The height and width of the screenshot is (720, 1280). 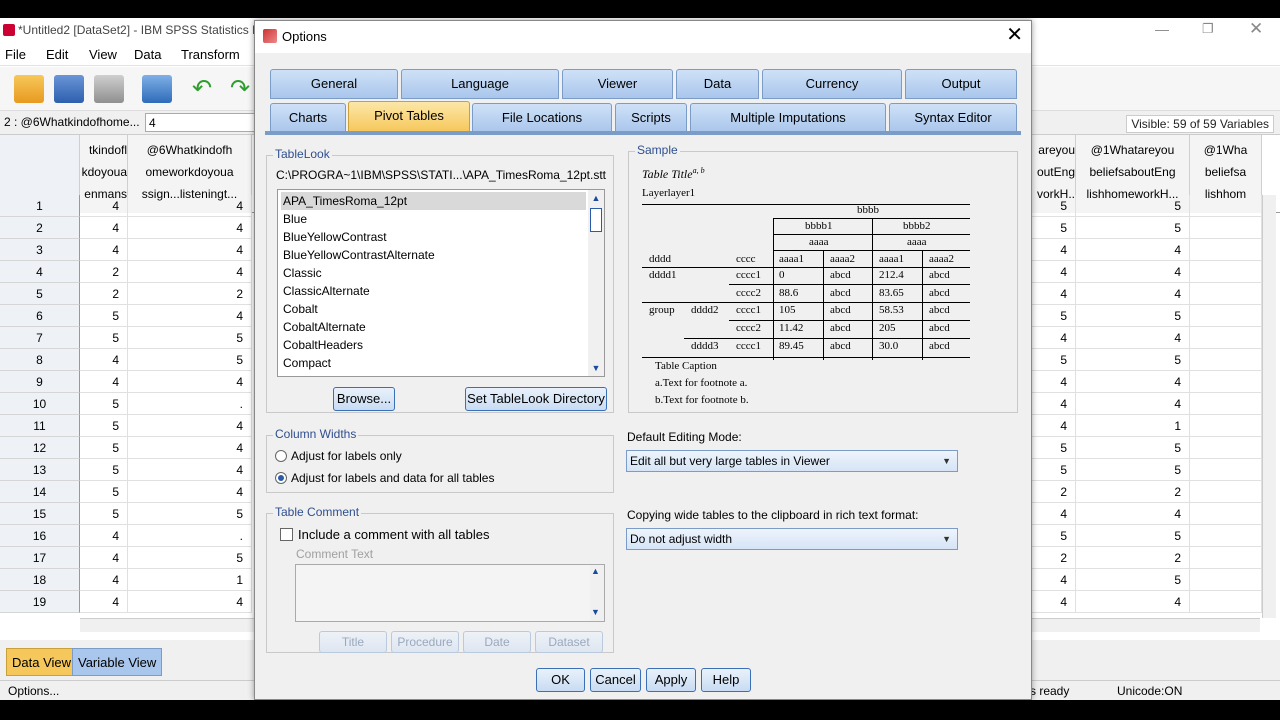 What do you see at coordinates (542, 118) in the screenshot?
I see `tab-file-locations: File Locations` at bounding box center [542, 118].